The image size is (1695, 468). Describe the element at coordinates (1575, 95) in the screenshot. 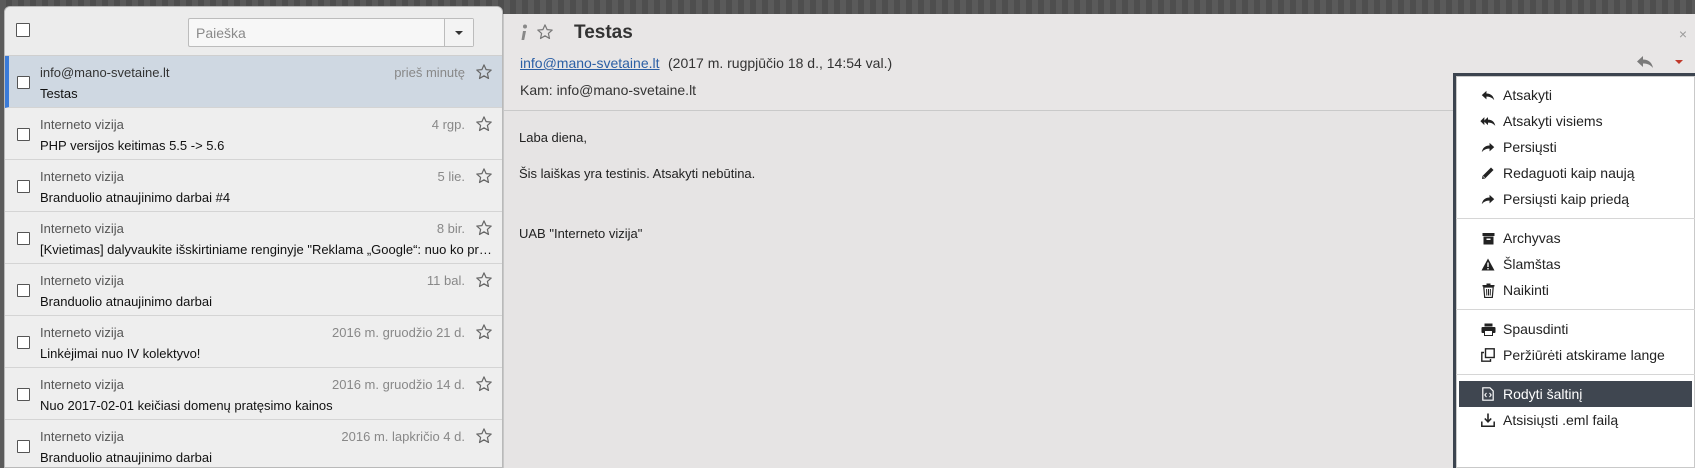

I see `menu-item-reply: Atsakyti` at that location.